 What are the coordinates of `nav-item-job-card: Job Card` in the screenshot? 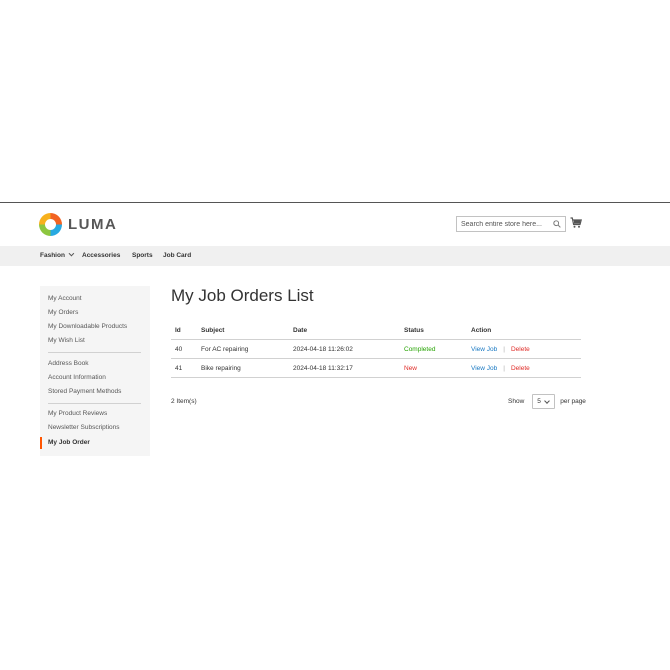 It's located at (177, 255).